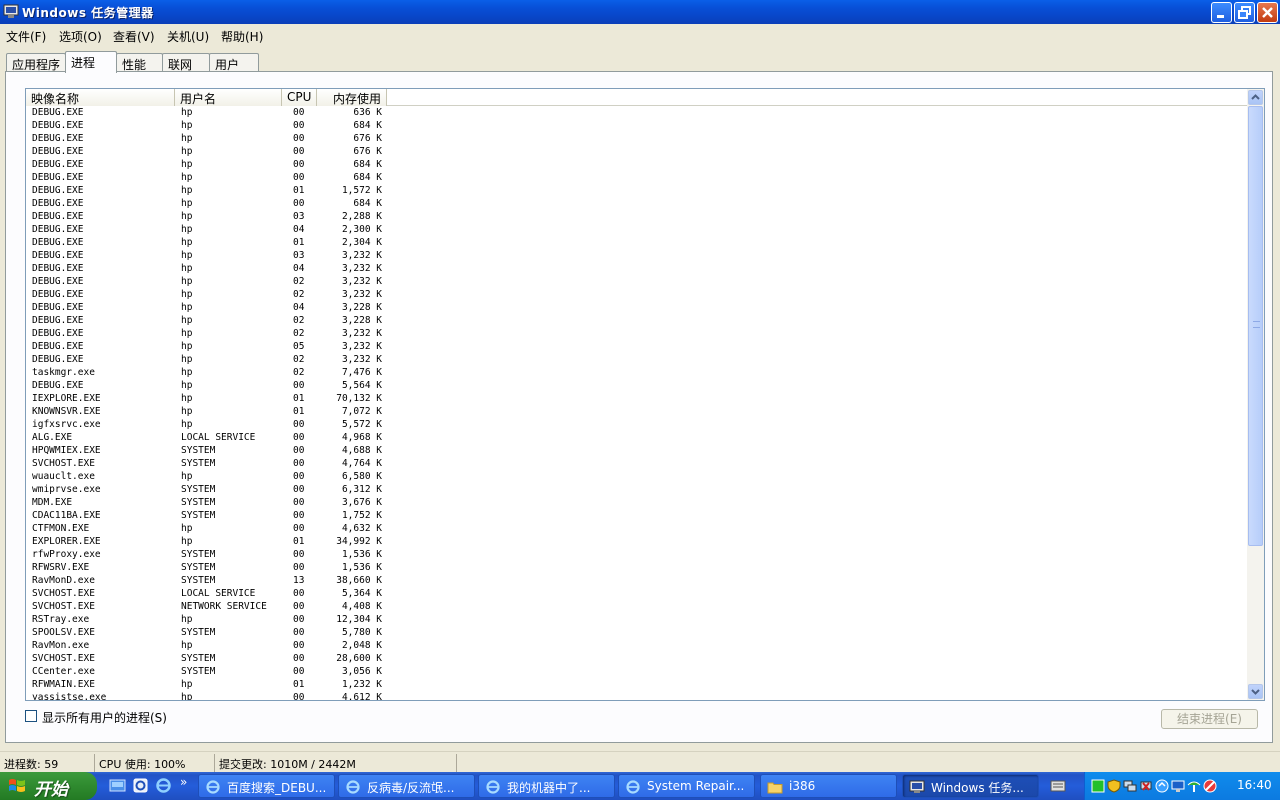  What do you see at coordinates (828, 786) in the screenshot?
I see `taskbar-button-i386: i386` at bounding box center [828, 786].